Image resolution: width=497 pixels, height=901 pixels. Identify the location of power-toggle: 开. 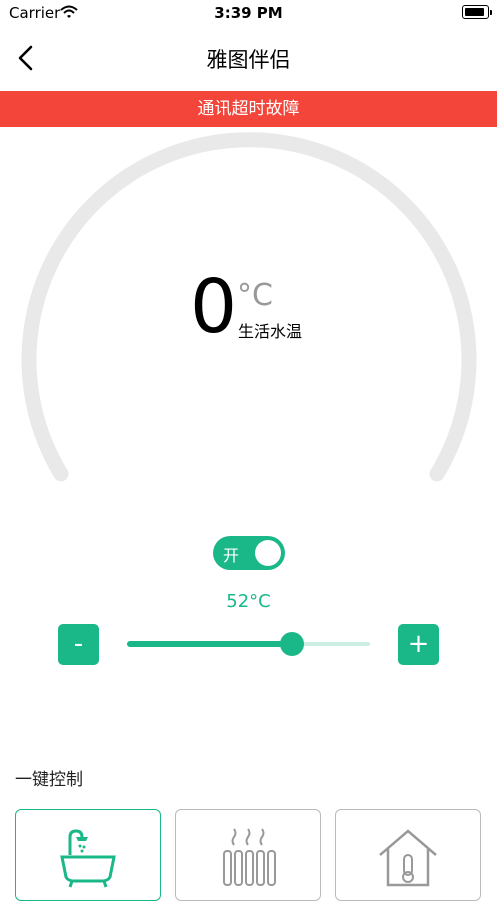
(249, 553).